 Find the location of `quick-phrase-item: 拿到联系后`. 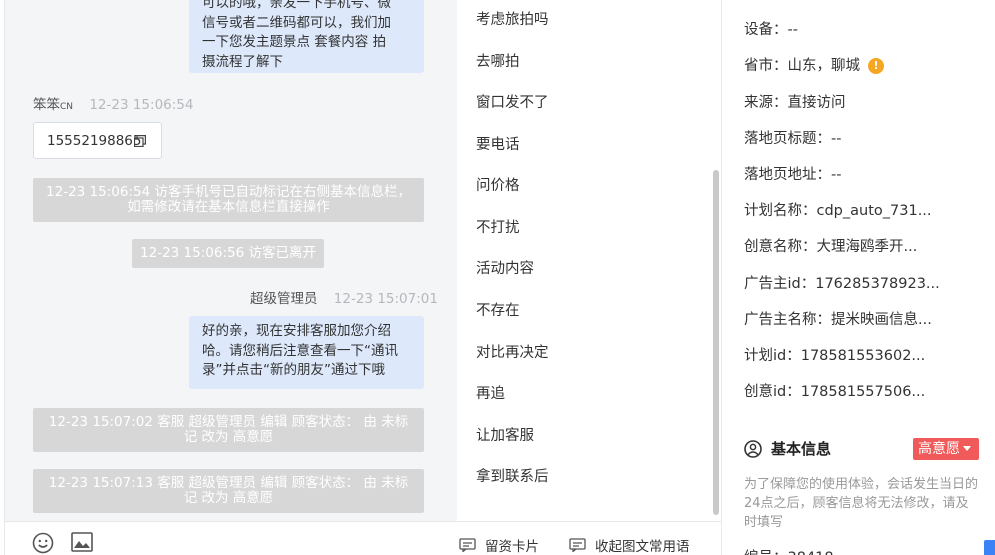

quick-phrase-item: 拿到联系后 is located at coordinates (512, 477).